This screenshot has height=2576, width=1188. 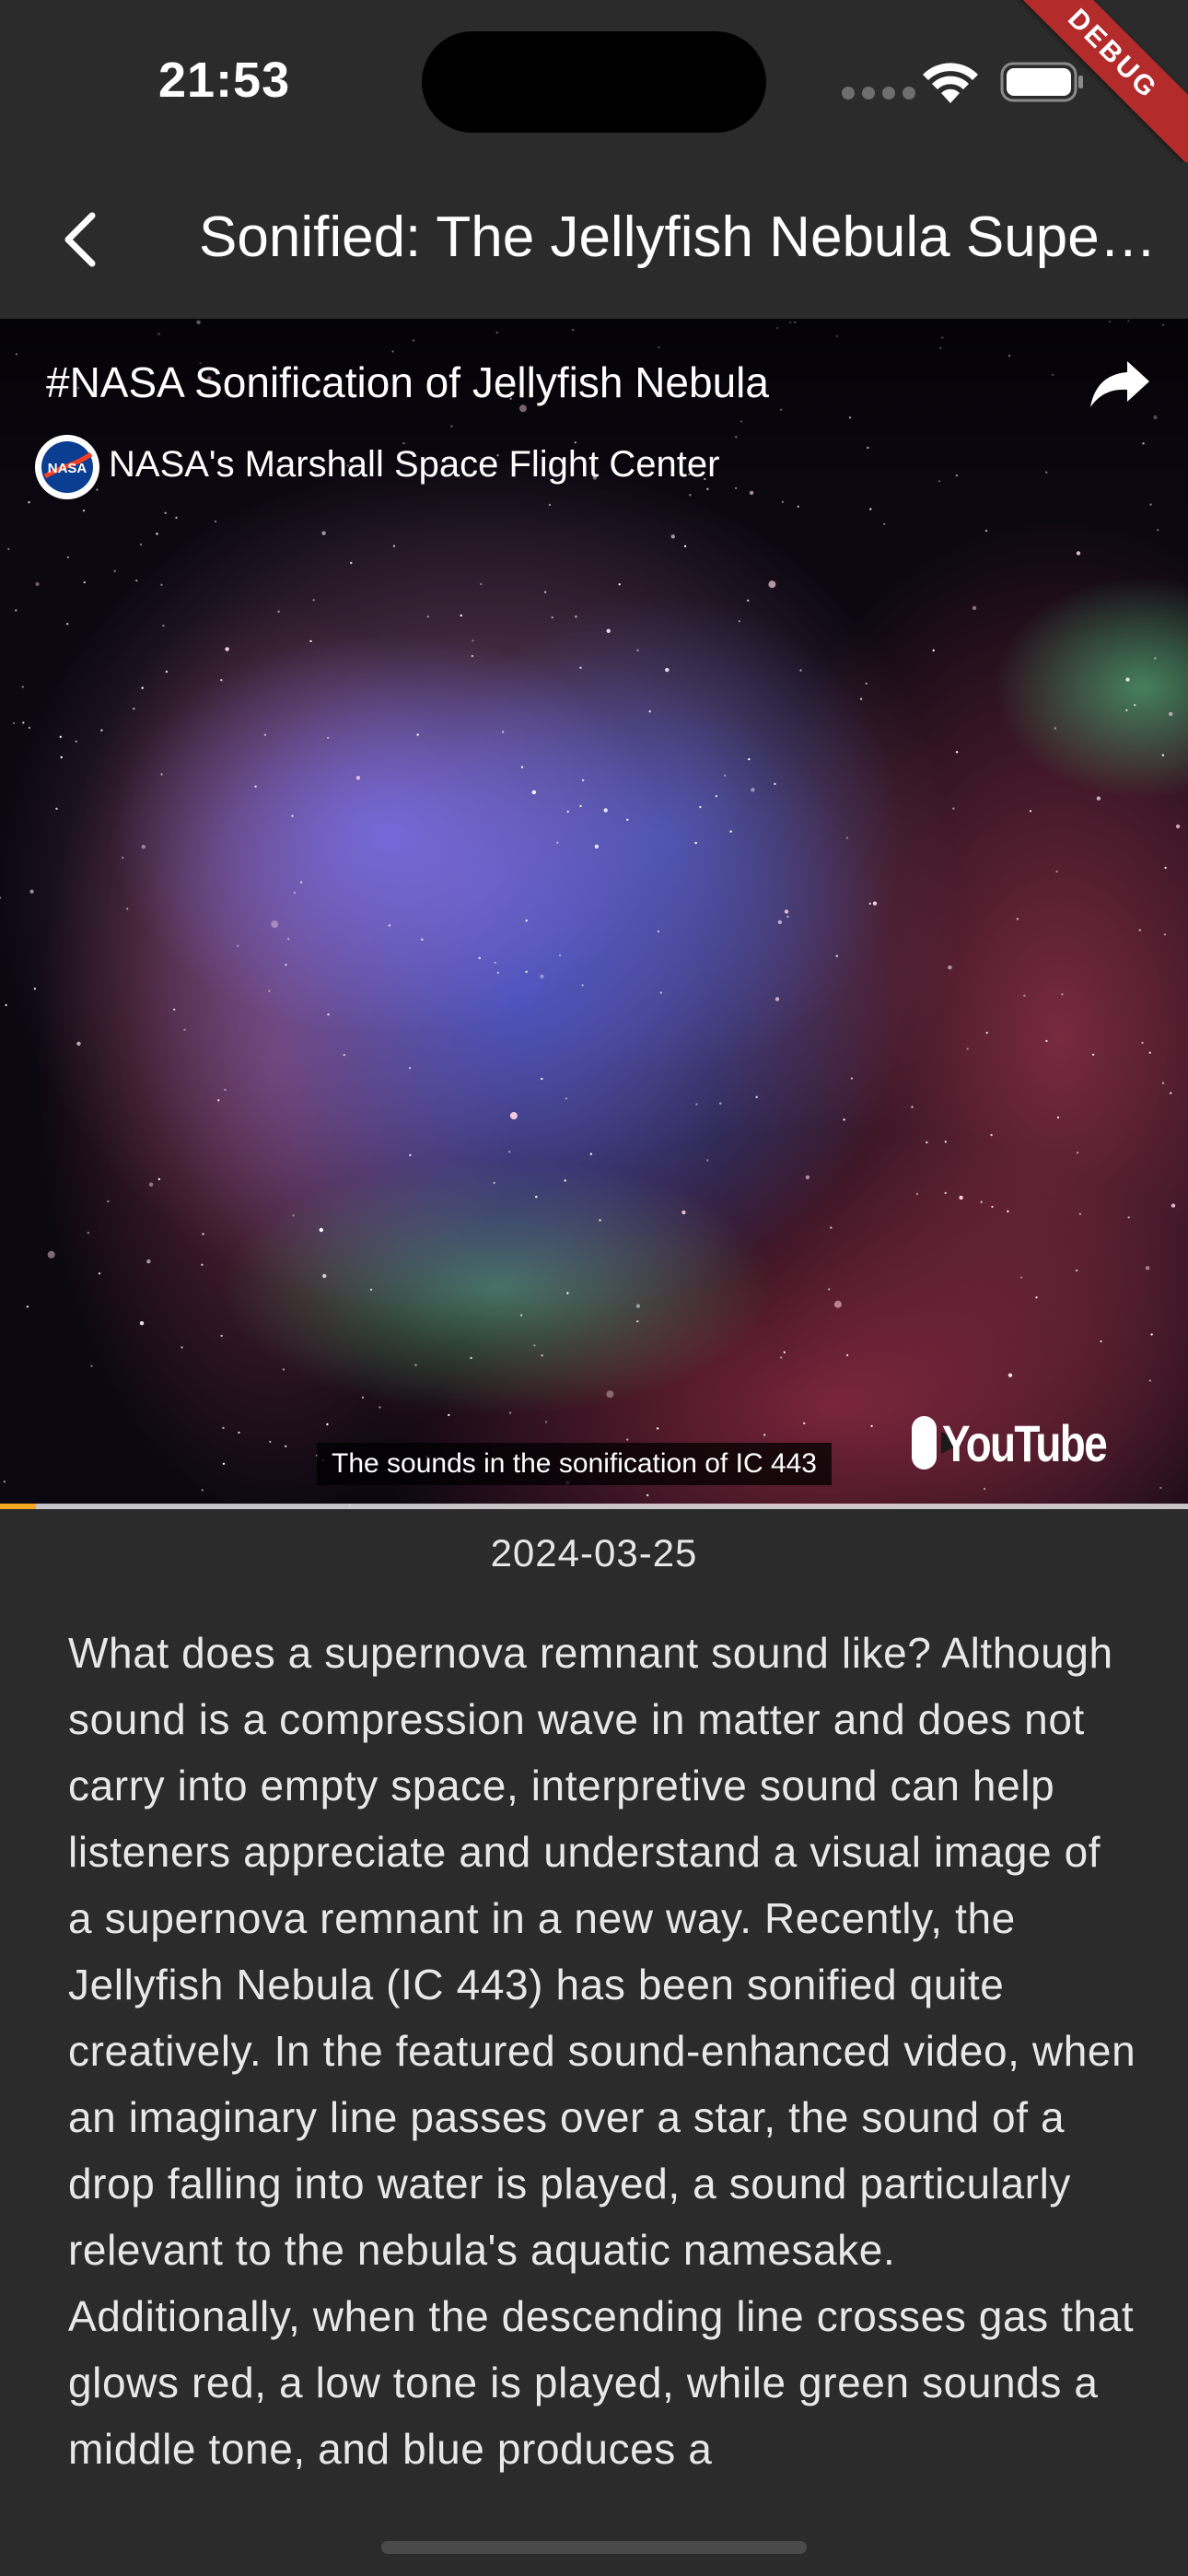 What do you see at coordinates (414, 465) in the screenshot?
I see `channel-name: NASA's Marshall Space Flight Center` at bounding box center [414, 465].